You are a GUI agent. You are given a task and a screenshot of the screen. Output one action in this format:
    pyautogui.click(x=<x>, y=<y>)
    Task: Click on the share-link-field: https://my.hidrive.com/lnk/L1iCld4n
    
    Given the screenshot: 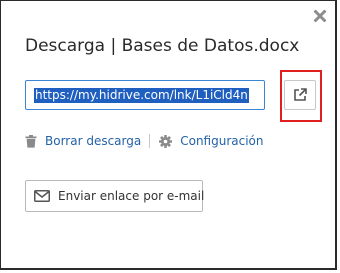 What is the action you would take?
    pyautogui.click(x=145, y=95)
    